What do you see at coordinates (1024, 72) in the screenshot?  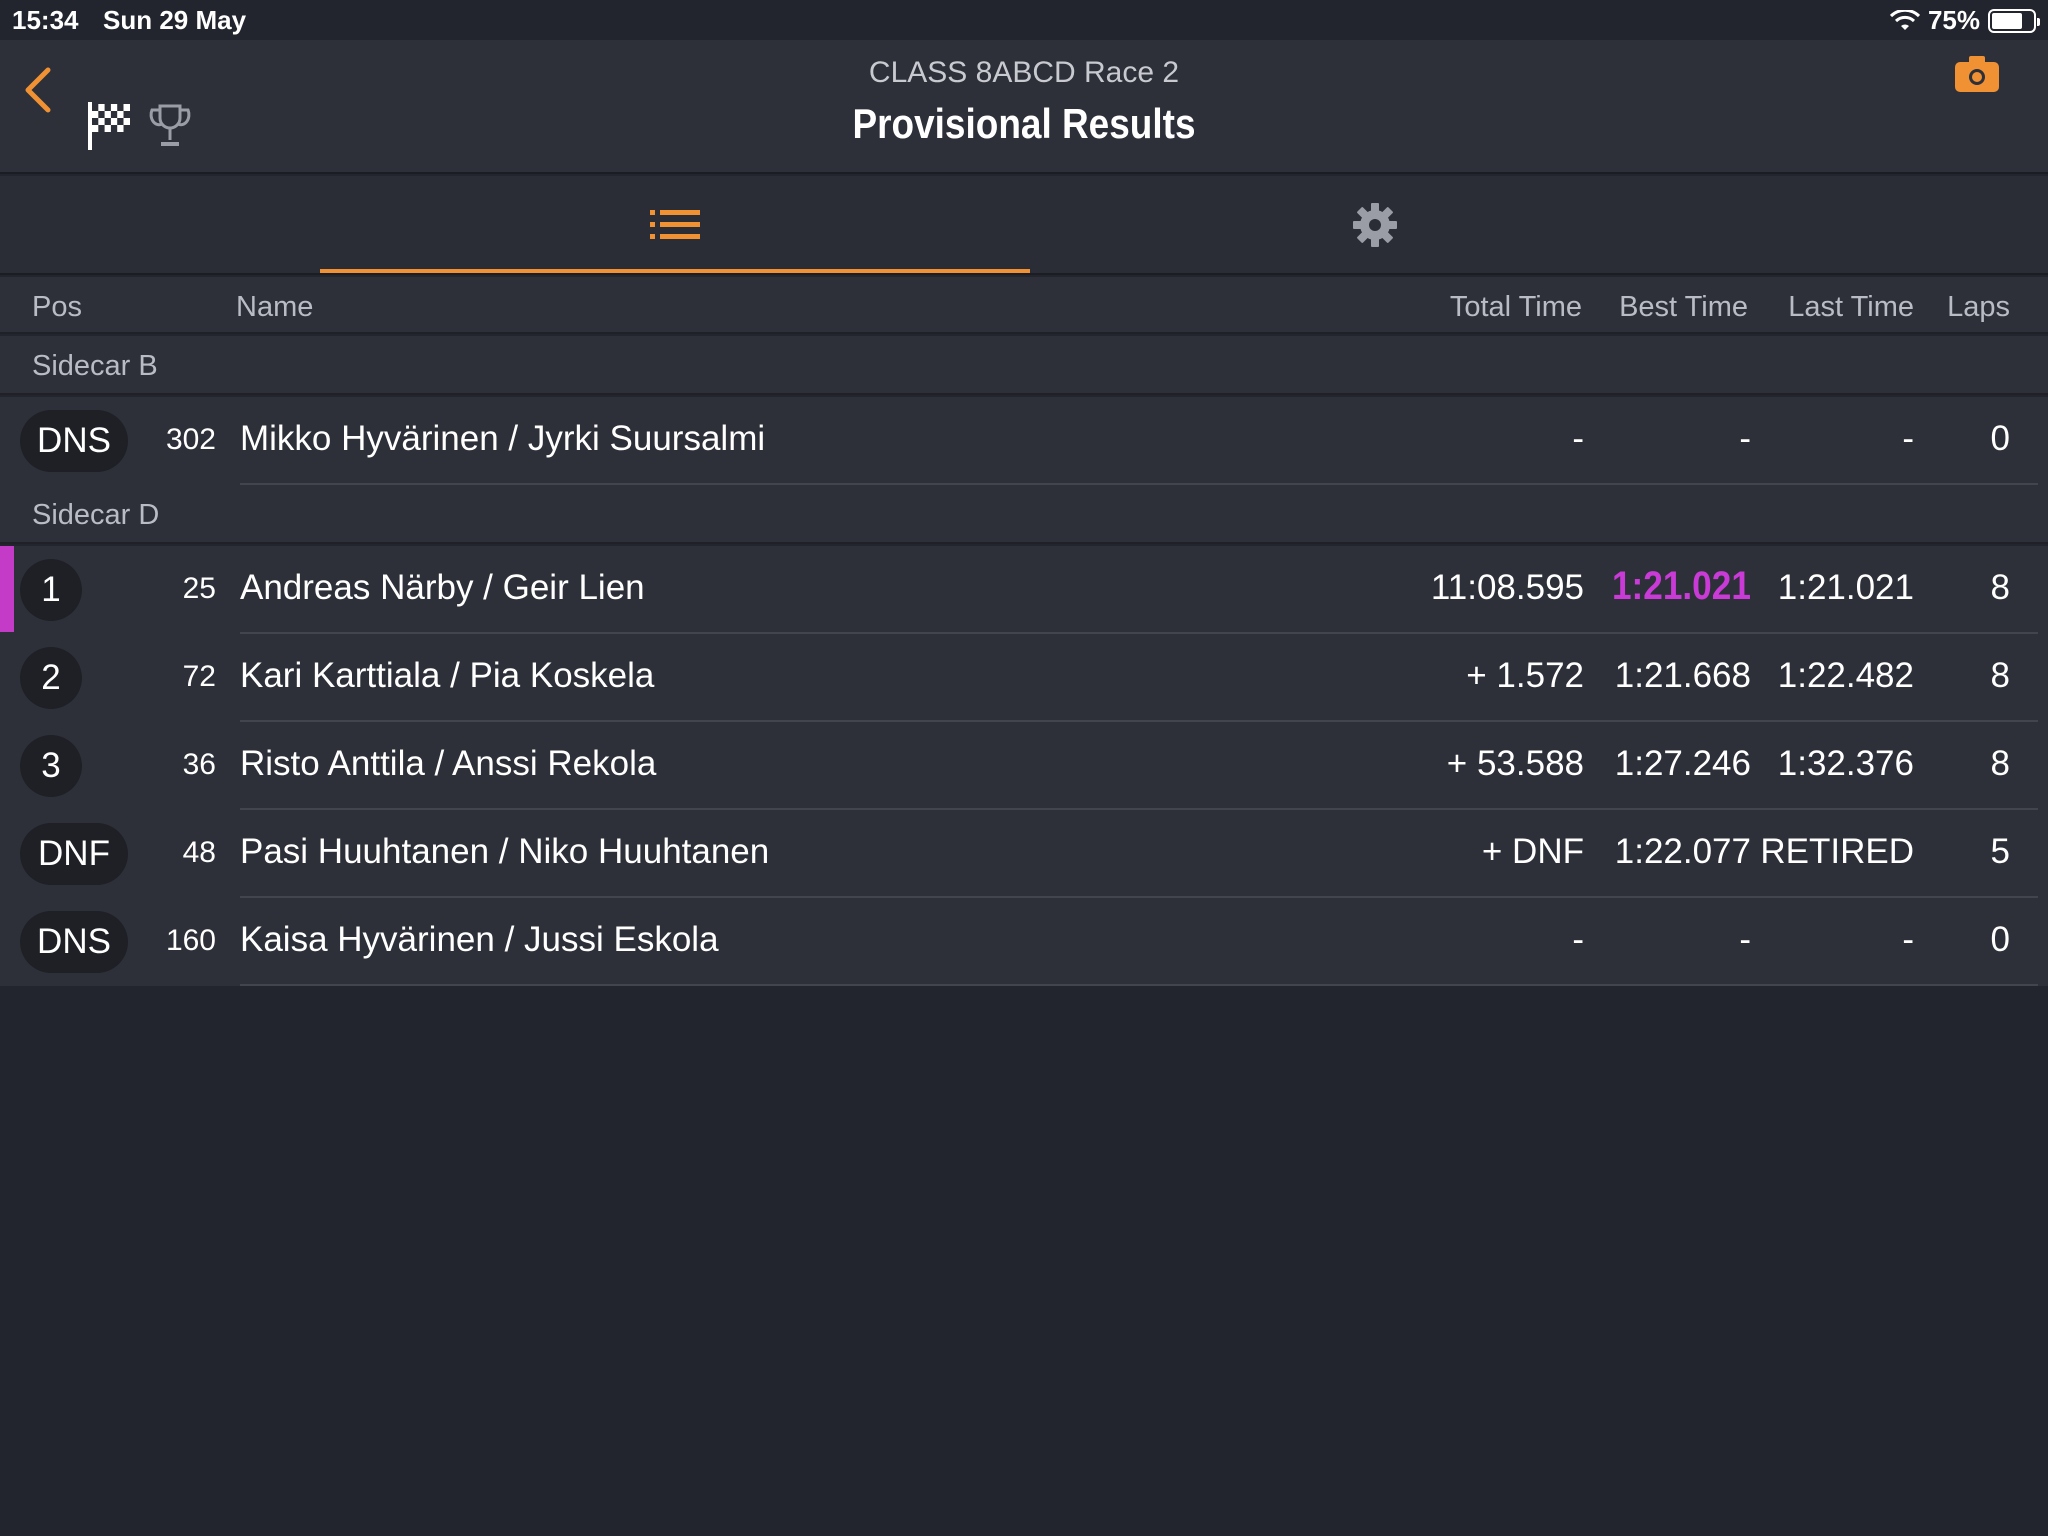 I see `race-subtitle: CLASS 8ABCD Race 2` at bounding box center [1024, 72].